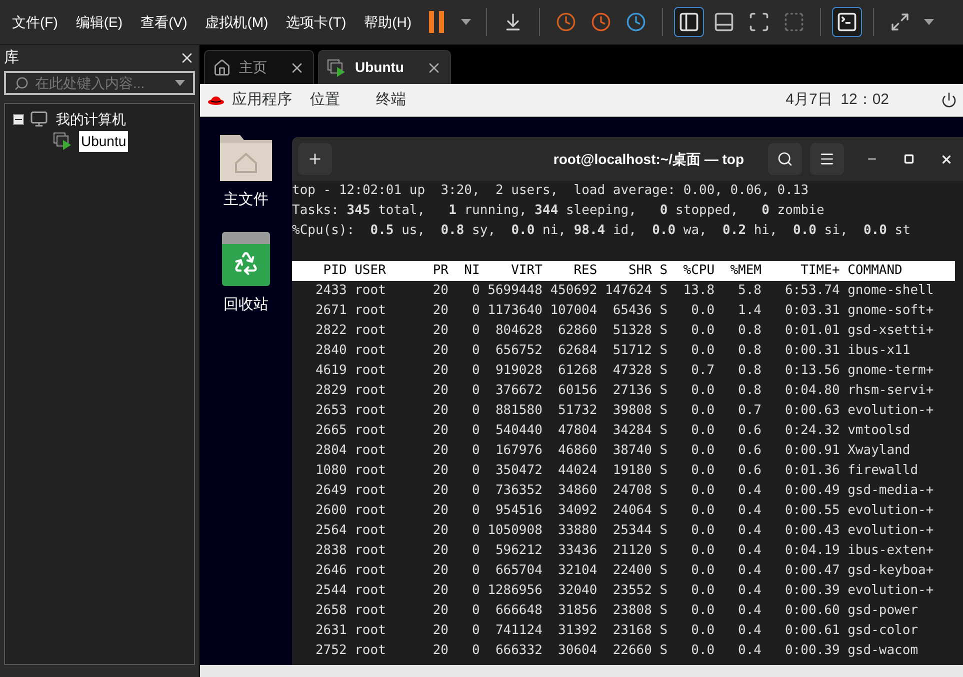 The width and height of the screenshot is (963, 677). What do you see at coordinates (330, 491) in the screenshot?
I see `table-cell-text: 2649` at bounding box center [330, 491].